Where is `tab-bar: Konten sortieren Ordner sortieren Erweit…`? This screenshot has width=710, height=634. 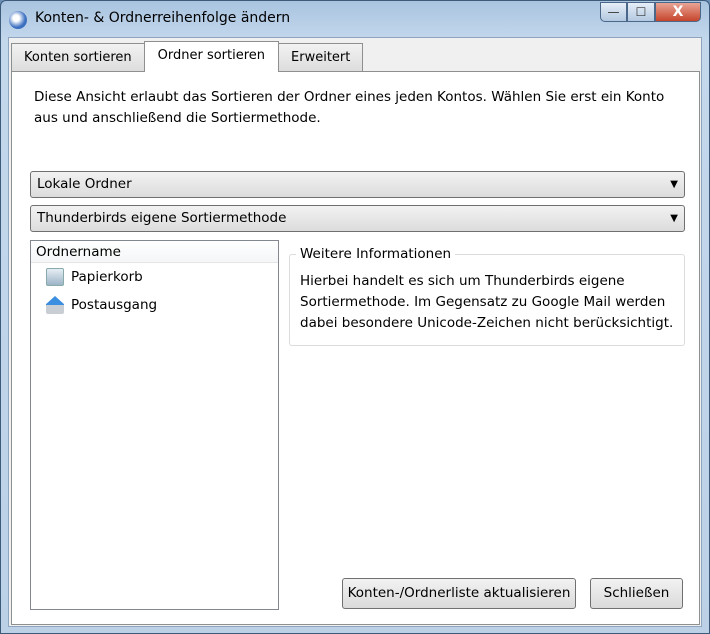
tab-bar: Konten sortieren Ordner sortieren Erweit… is located at coordinates (187, 56).